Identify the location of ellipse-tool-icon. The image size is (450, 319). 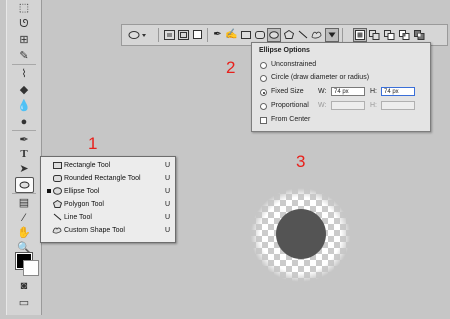
(24, 185).